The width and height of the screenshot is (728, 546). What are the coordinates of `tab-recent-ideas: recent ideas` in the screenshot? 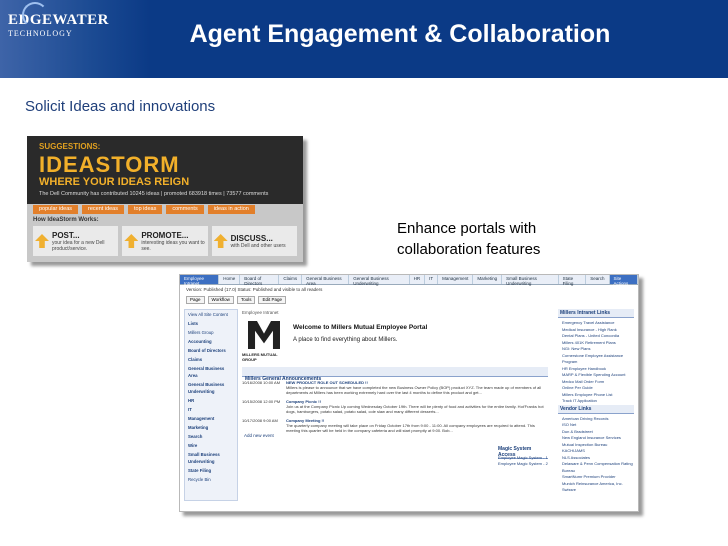 It's located at (103, 209).